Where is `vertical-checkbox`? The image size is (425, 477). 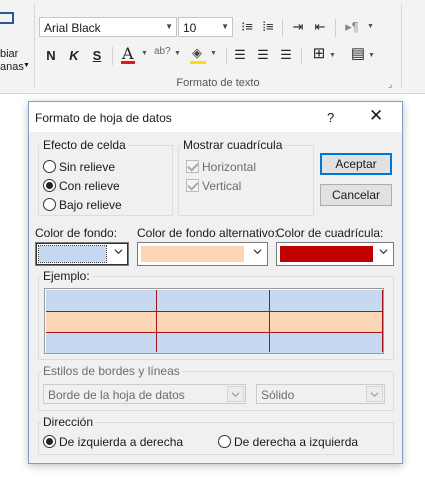 vertical-checkbox is located at coordinates (192, 185).